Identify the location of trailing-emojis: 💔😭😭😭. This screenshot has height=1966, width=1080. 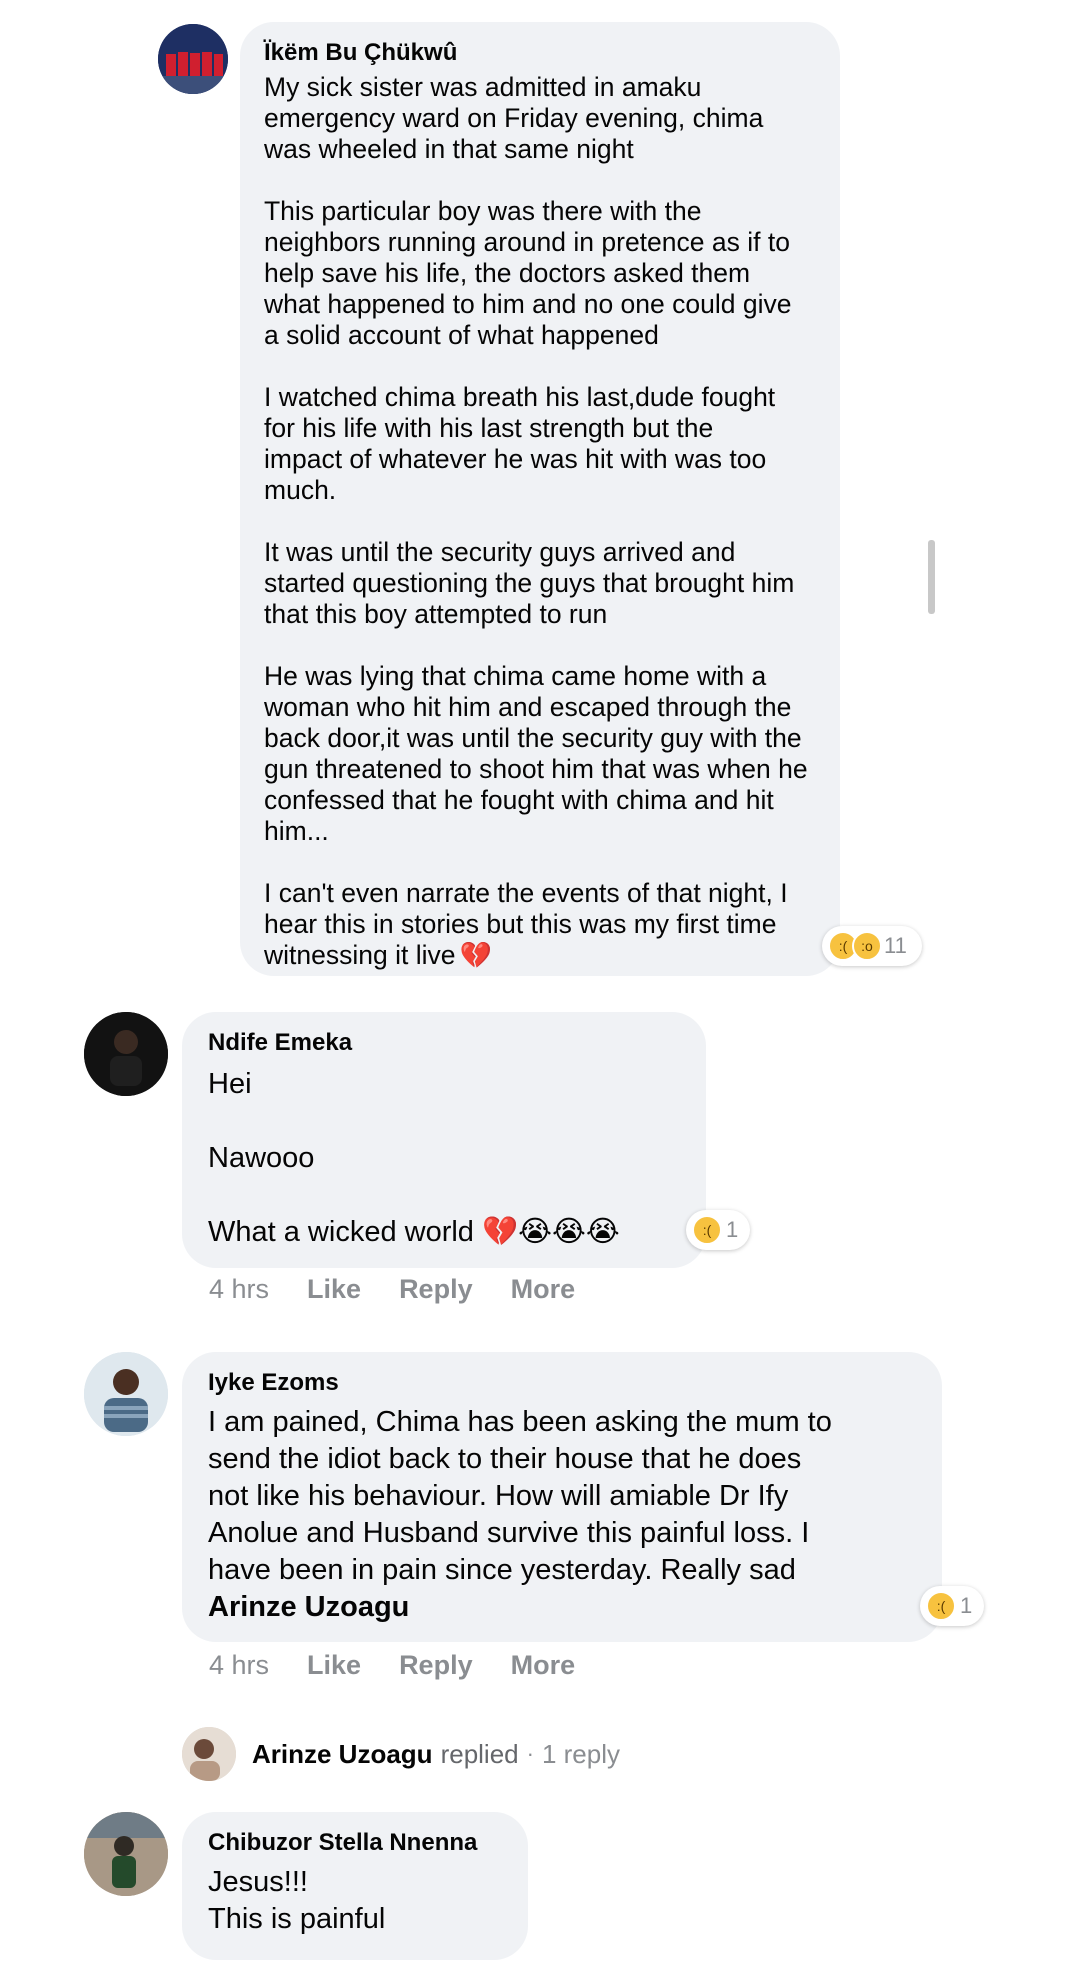
(551, 1232).